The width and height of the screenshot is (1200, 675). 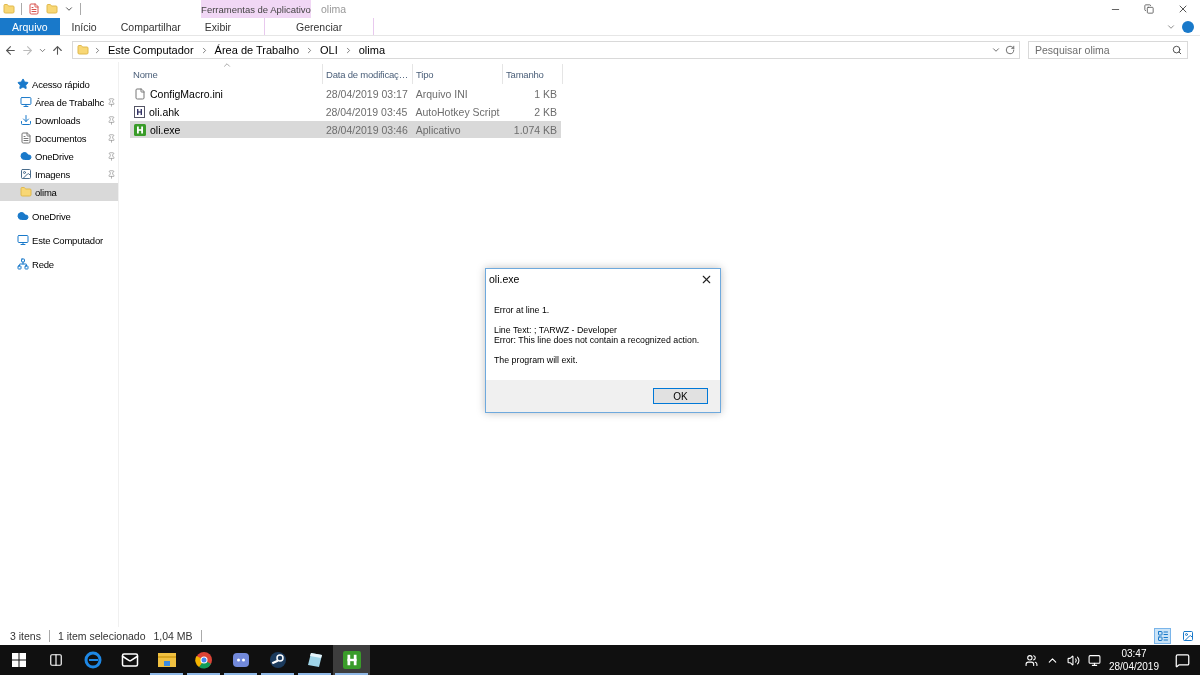 I want to click on selection-count: 1 item selecionado, so click(x=101, y=636).